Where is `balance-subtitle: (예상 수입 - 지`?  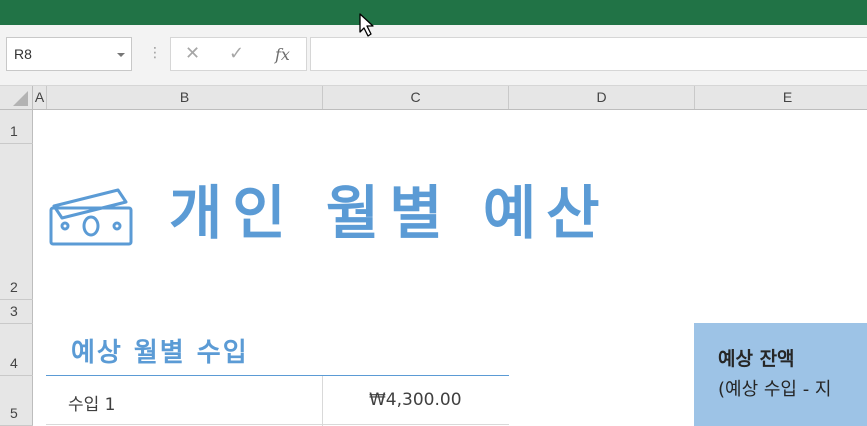
balance-subtitle: (예상 수입 - 지 is located at coordinates (775, 389).